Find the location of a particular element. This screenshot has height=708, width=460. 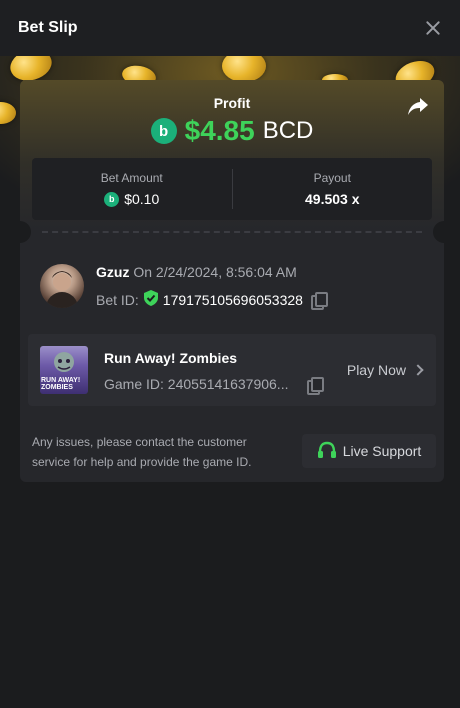

bet-stats: Bet Amount b $0.10 Payout 49.503 x is located at coordinates (232, 189).